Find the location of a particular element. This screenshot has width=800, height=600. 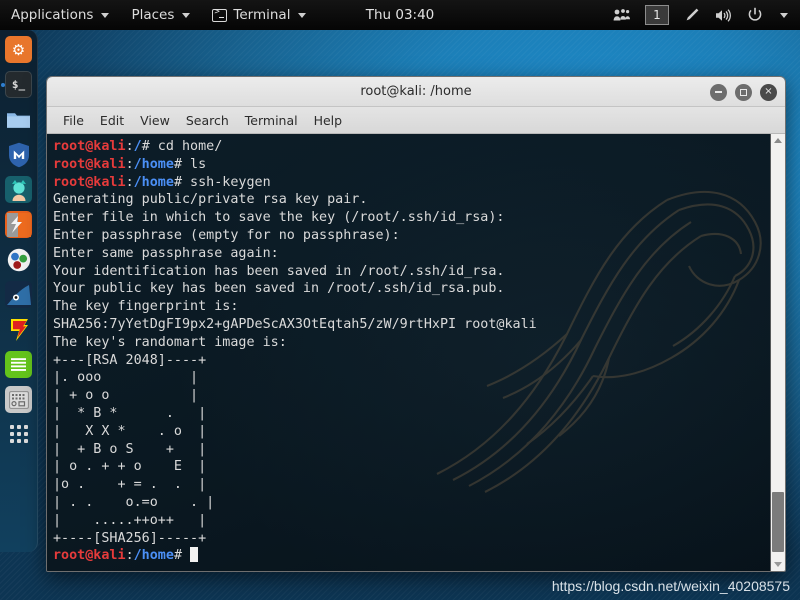

terminal-command: cd home/ is located at coordinates (186, 146).